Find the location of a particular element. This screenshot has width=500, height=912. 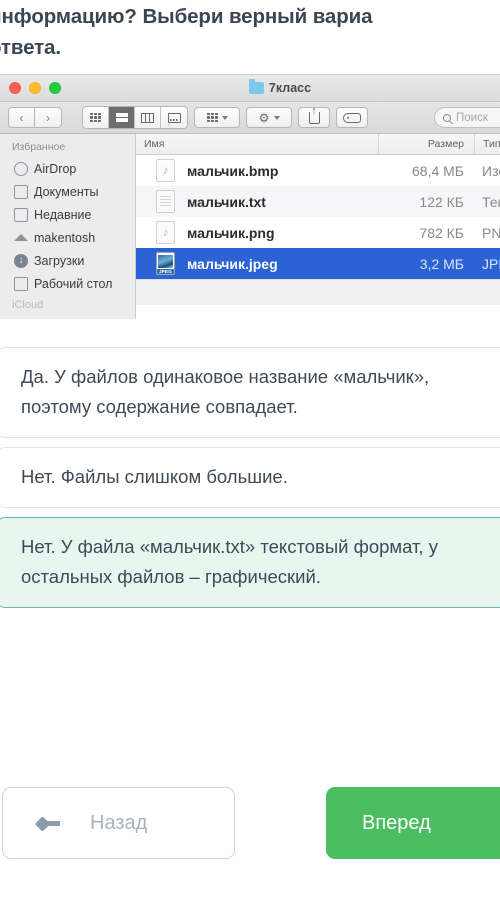

table-row: ♪ мальчик.png 782 КБ PNG is located at coordinates (318, 232).